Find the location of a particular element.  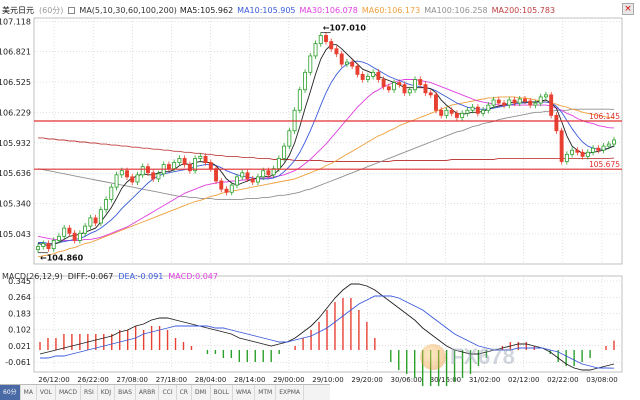

tab-7: ARBR is located at coordinates (148, 392).